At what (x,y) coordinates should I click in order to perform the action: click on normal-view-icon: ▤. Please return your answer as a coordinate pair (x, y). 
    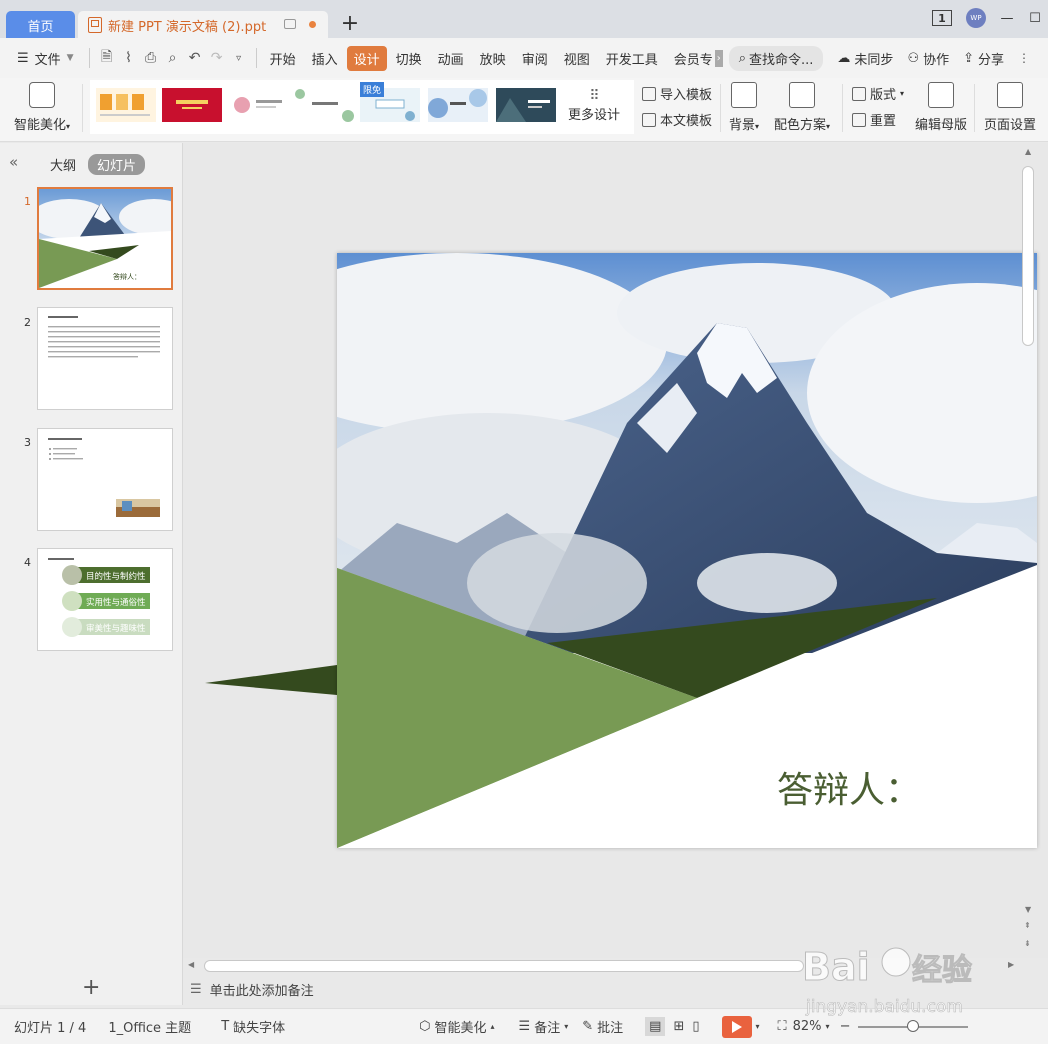
    Looking at the image, I should click on (655, 1026).